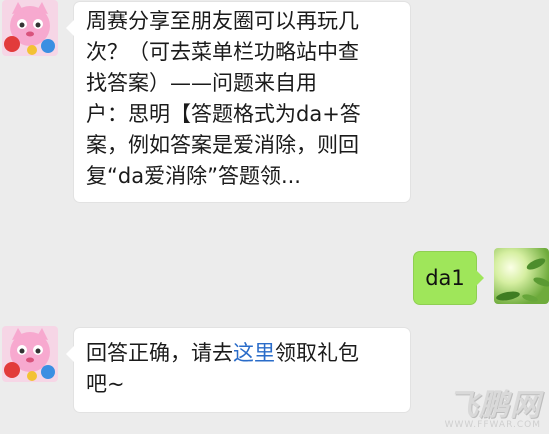 The image size is (549, 434). I want to click on site-watermark: 飞鹏网 WWW.FFWAR.COM, so click(493, 405).